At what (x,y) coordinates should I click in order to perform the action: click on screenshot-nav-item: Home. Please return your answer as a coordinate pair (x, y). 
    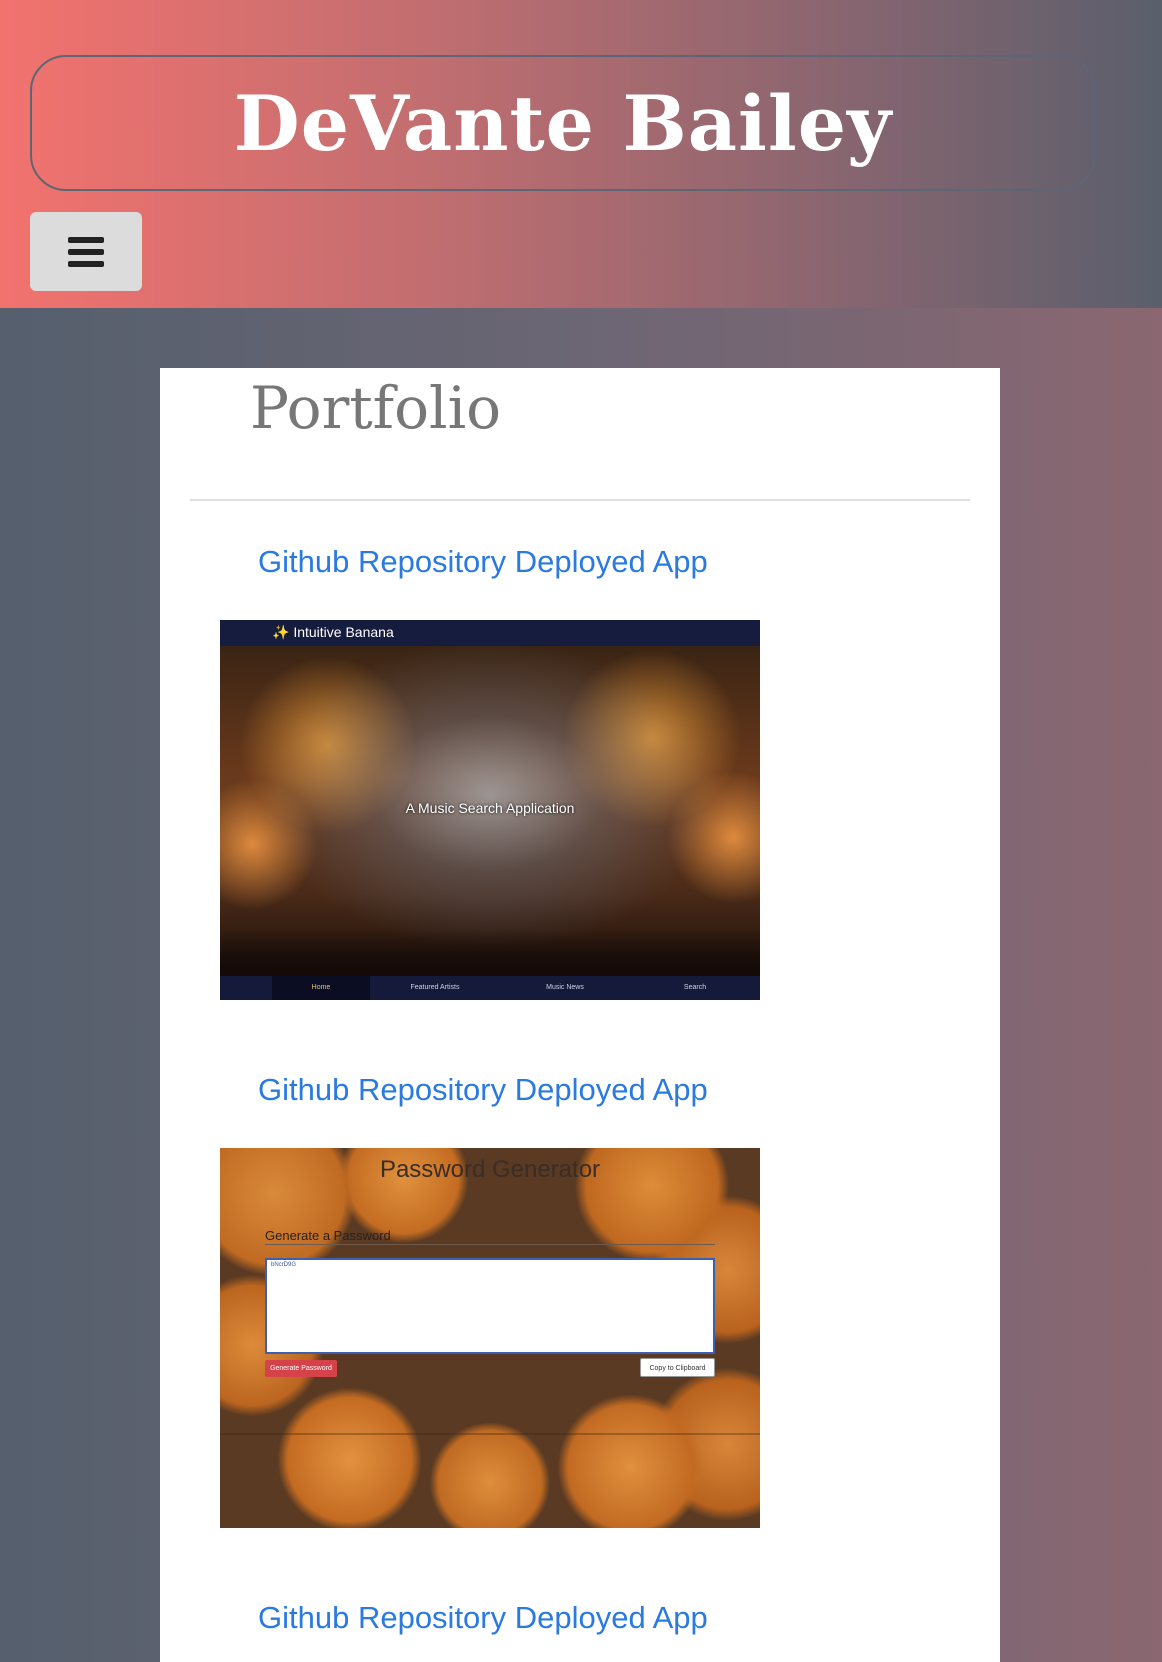
    Looking at the image, I should click on (321, 988).